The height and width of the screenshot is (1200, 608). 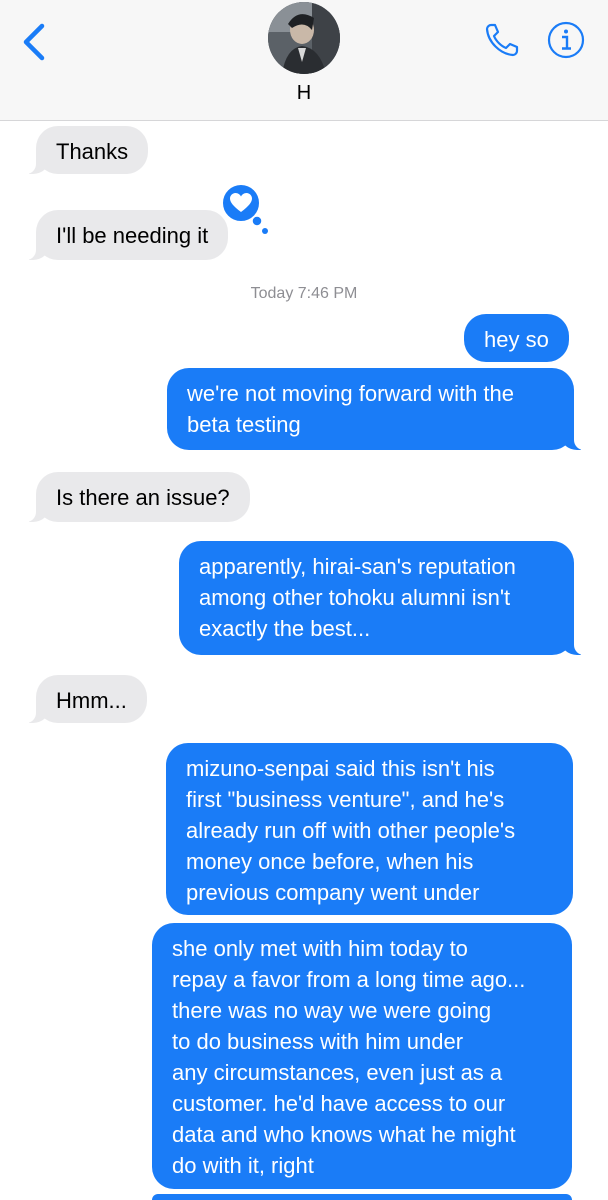 I want to click on avatar-image, so click(x=304, y=38).